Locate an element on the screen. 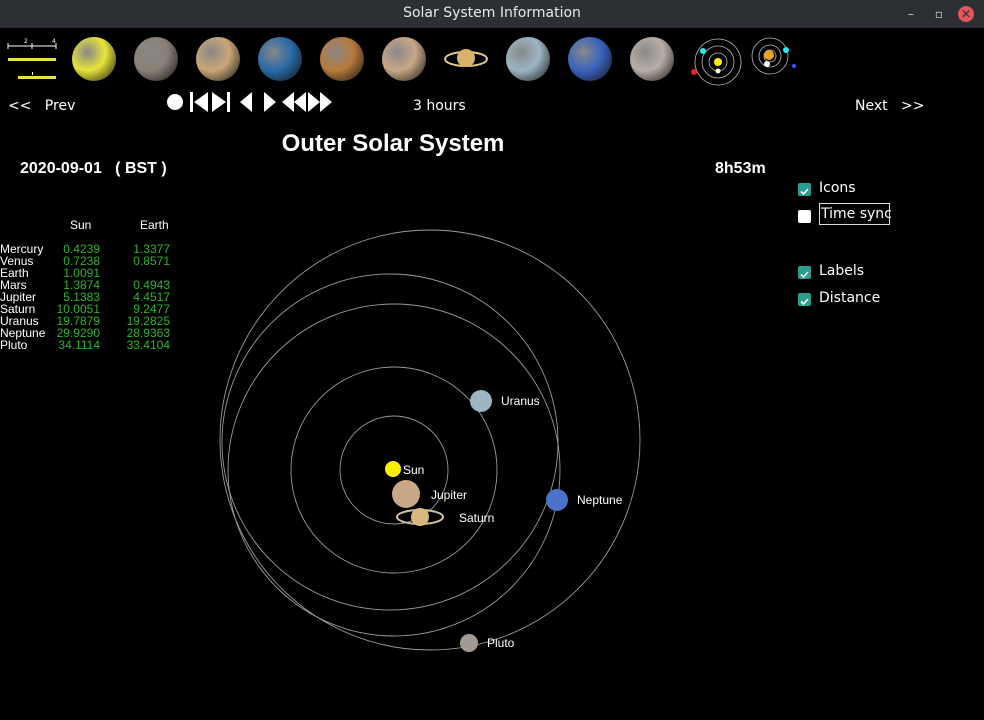 The width and height of the screenshot is (984, 720). saturn-marker: Saturn is located at coordinates (445, 517).